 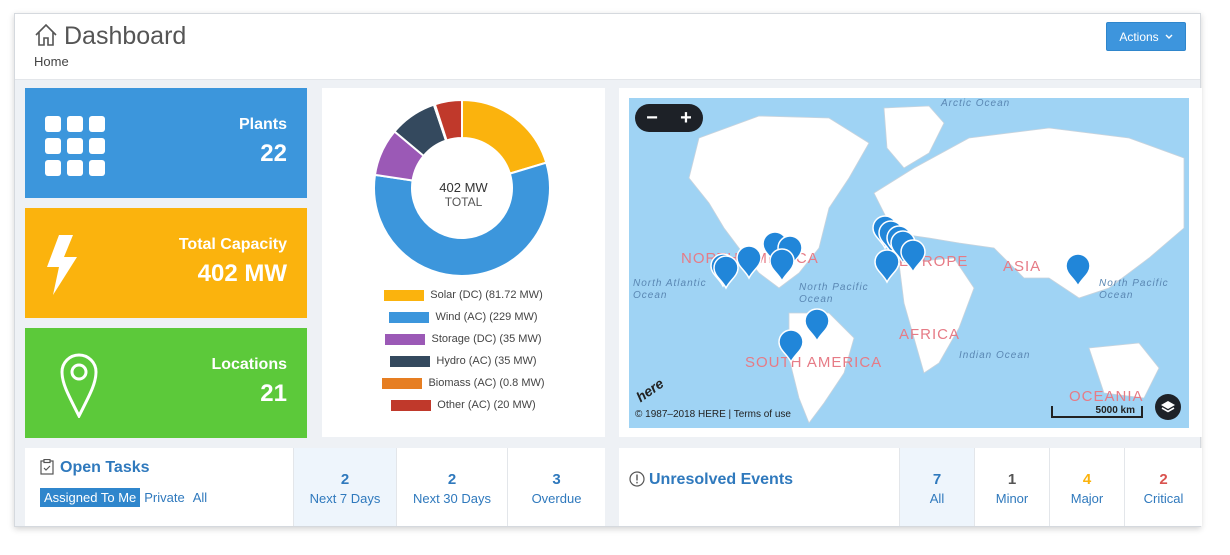 I want to click on actions-label: Actions, so click(x=1139, y=36).